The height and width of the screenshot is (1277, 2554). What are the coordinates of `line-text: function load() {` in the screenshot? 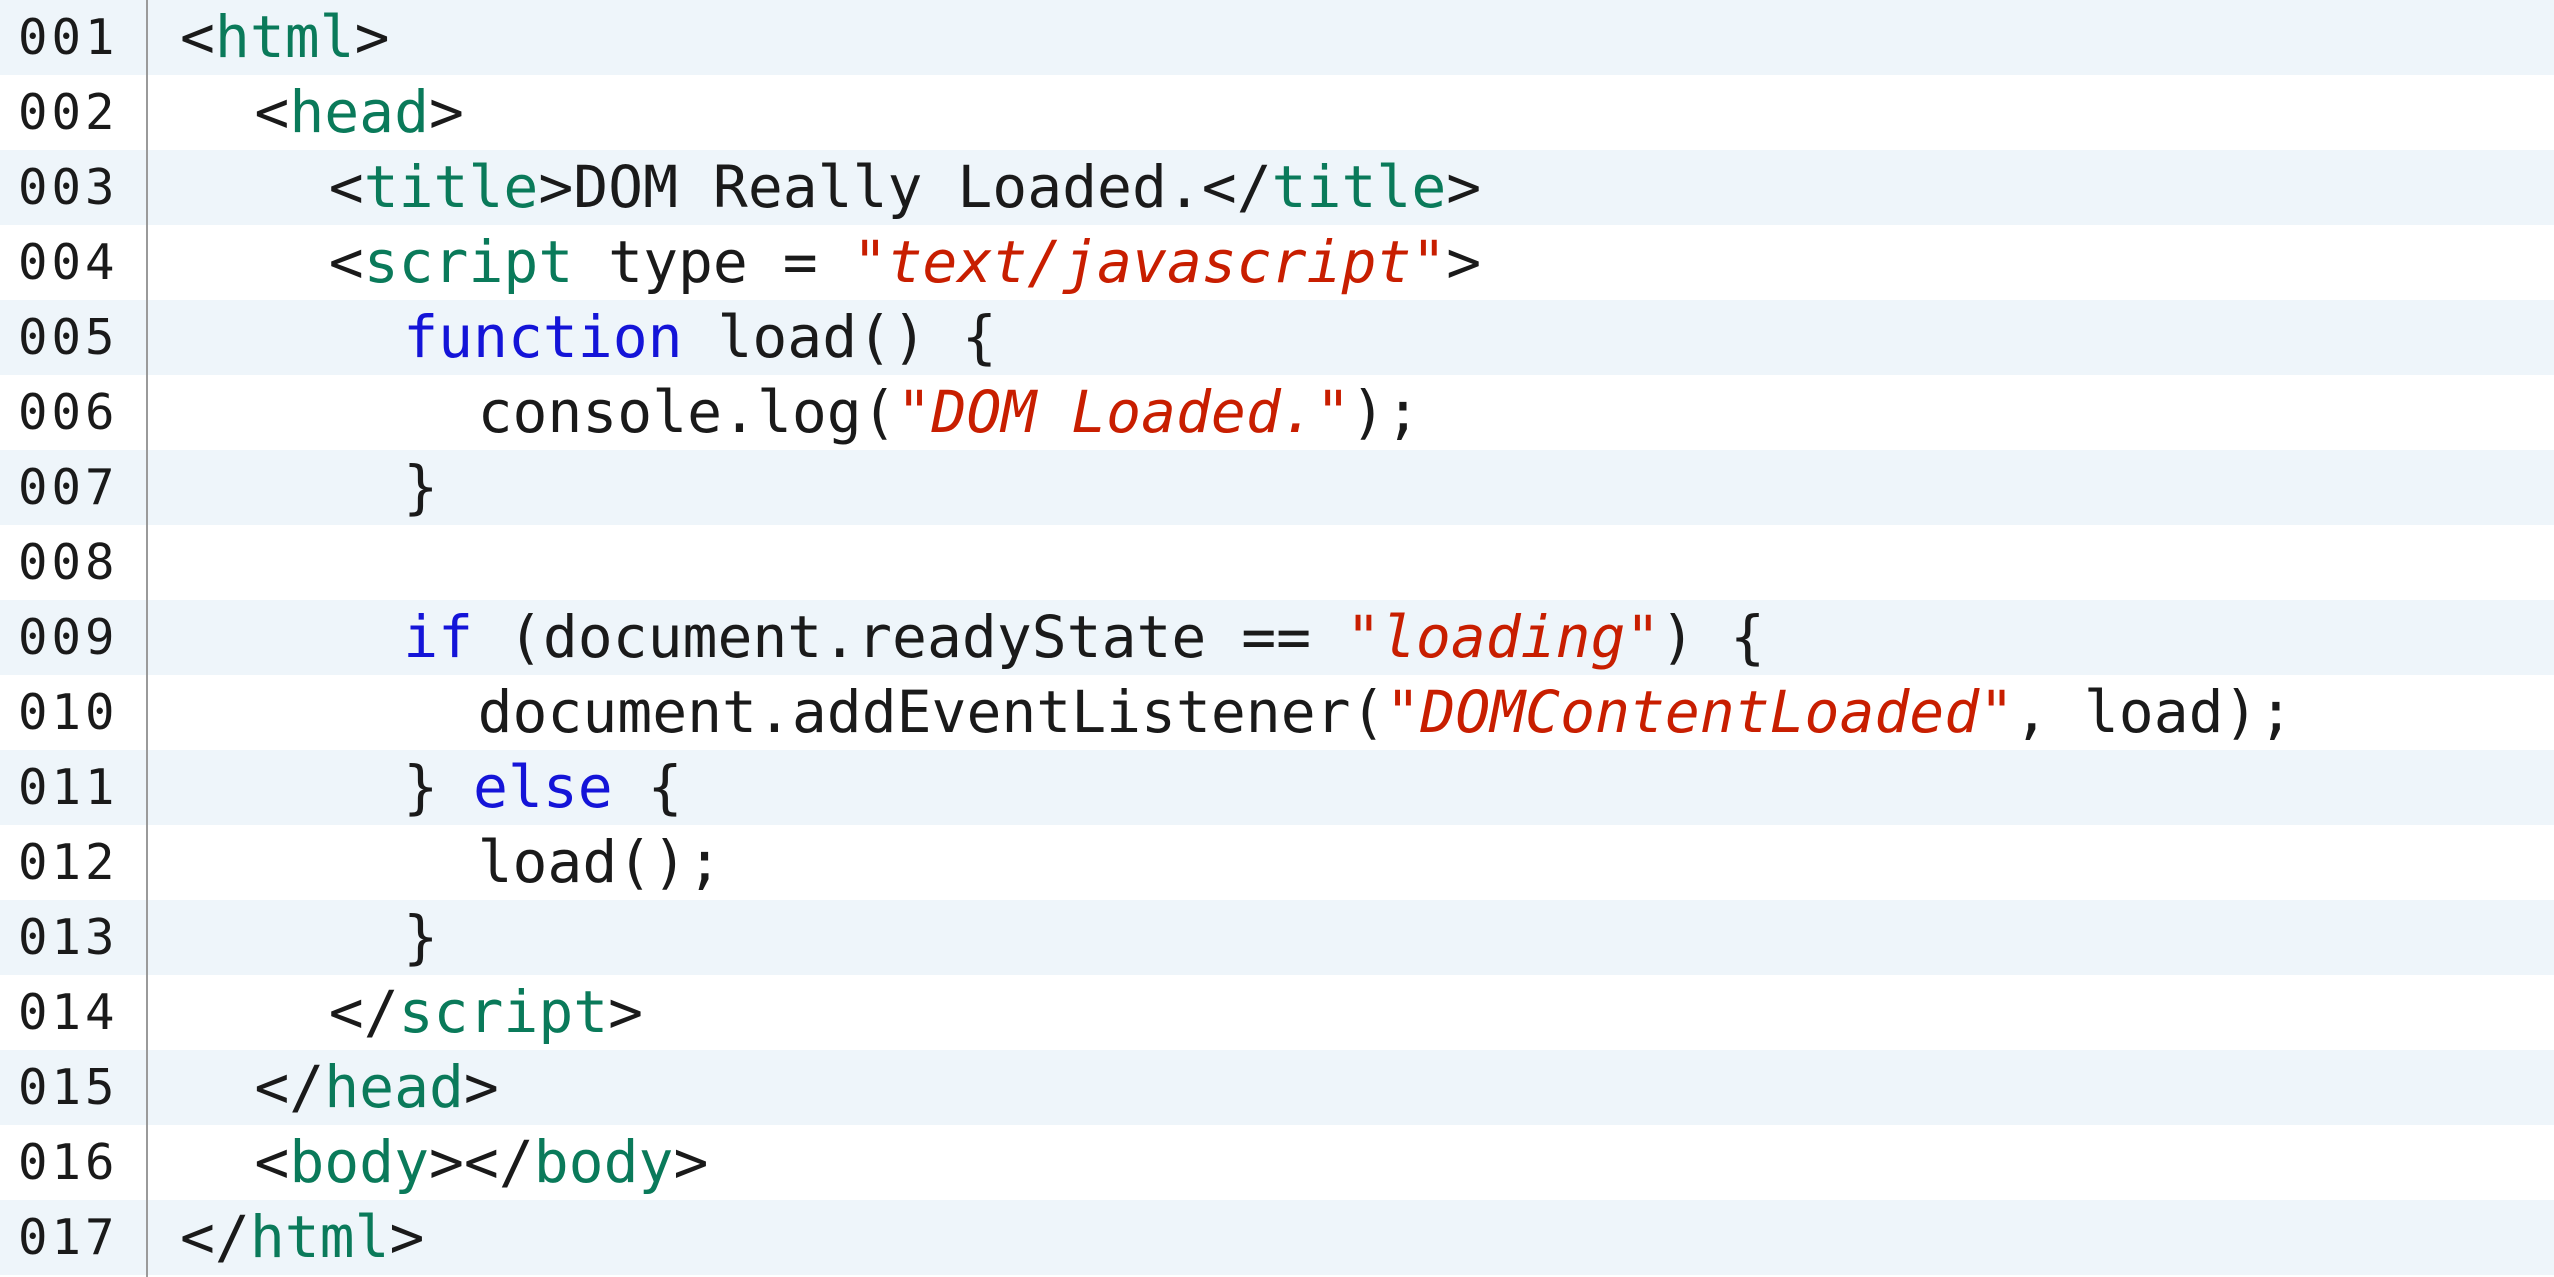 It's located at (700, 337).